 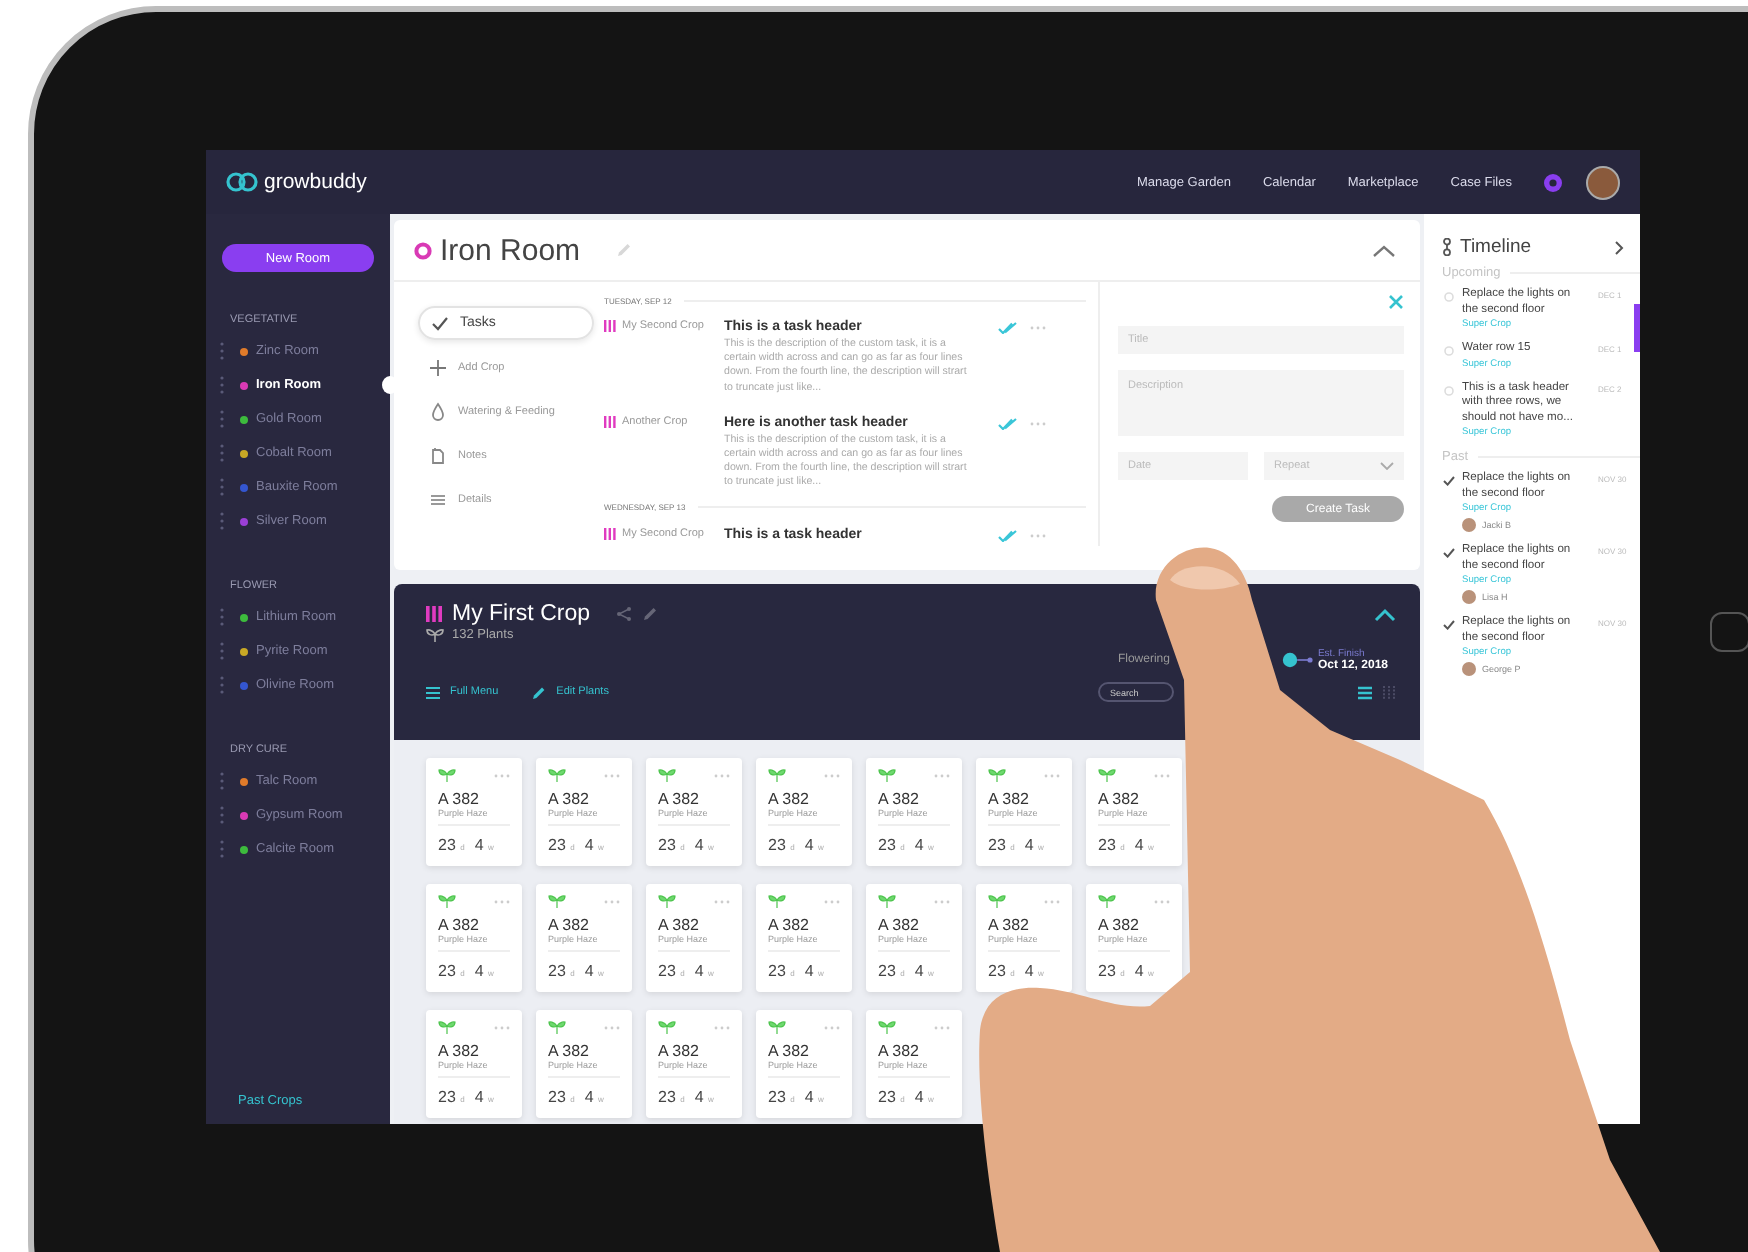 I want to click on list-view-icon, so click(x=1365, y=692).